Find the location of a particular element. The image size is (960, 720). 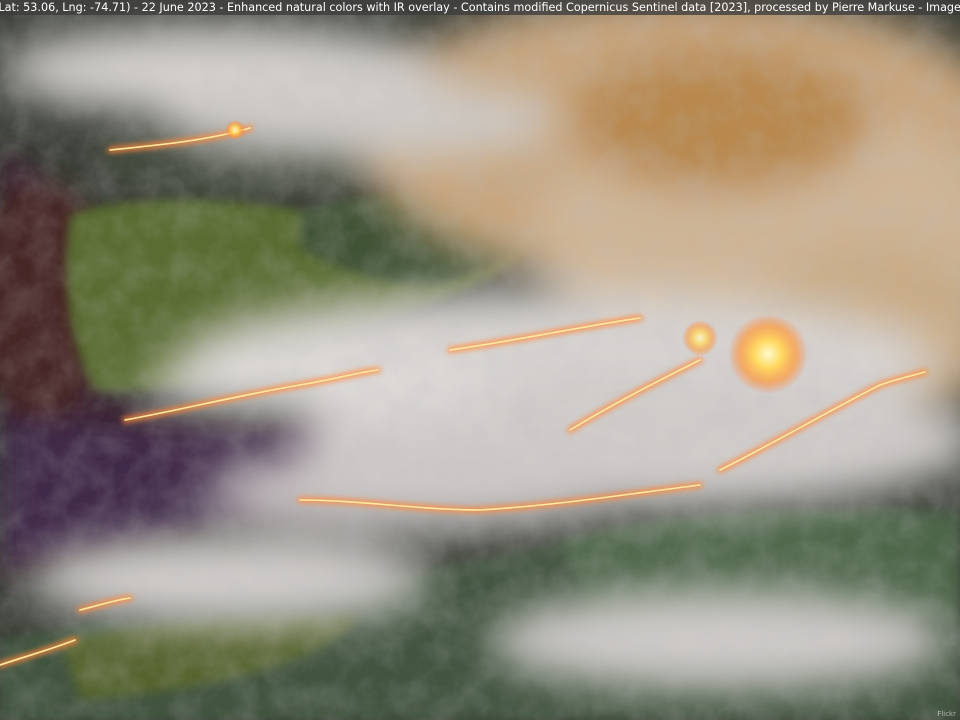

fire-hotspot-small is located at coordinates (235, 130).